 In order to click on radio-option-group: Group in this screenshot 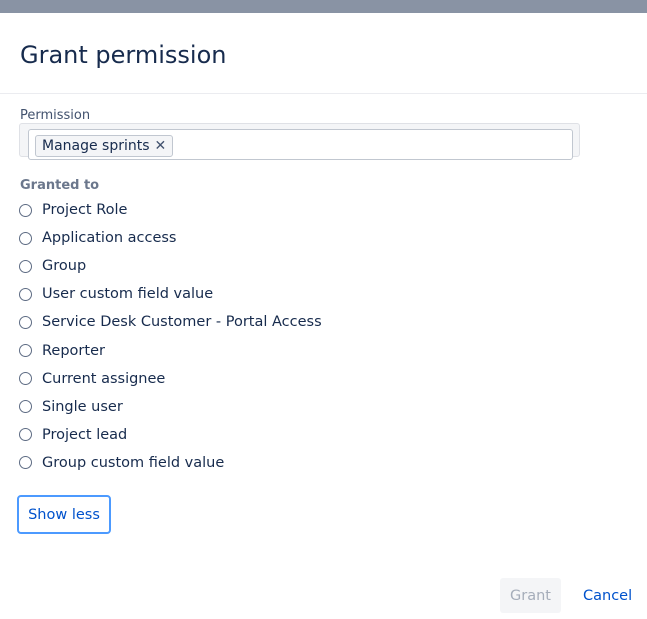, I will do `click(219, 266)`.